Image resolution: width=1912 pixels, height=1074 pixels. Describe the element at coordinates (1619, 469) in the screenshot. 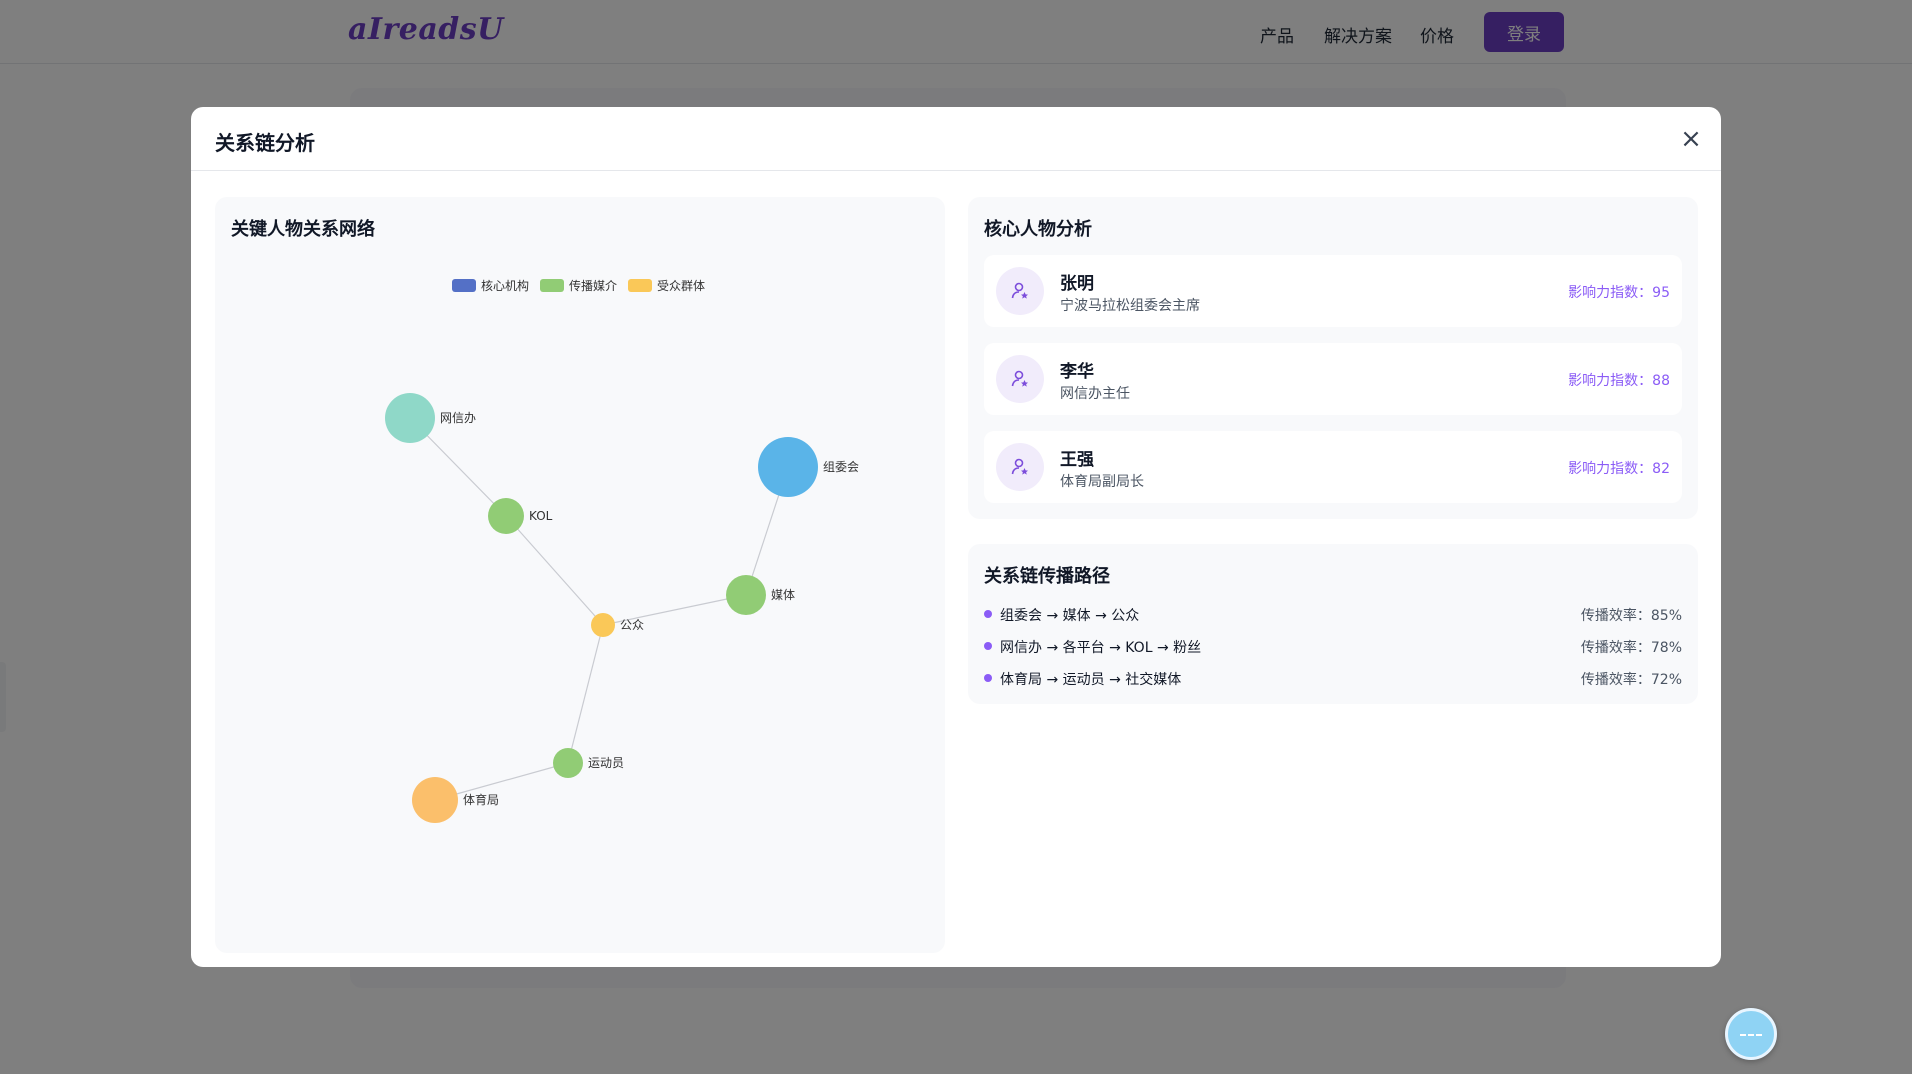

I see `influence-score: 影响力指数：82` at that location.